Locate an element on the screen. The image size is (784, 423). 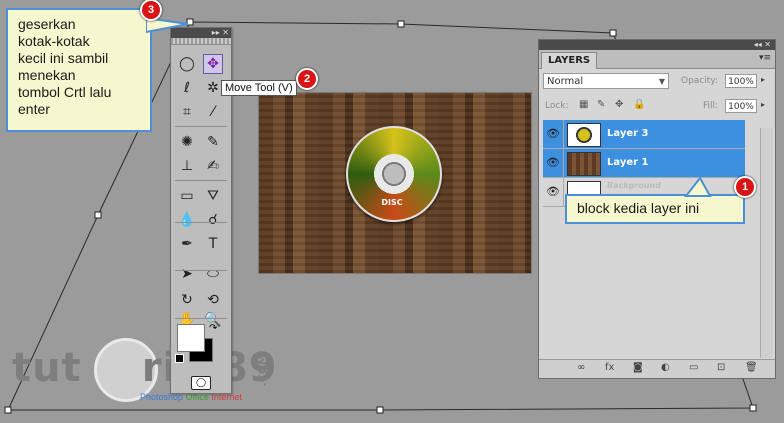
lock-position-icon: ✥ is located at coordinates (619, 104).